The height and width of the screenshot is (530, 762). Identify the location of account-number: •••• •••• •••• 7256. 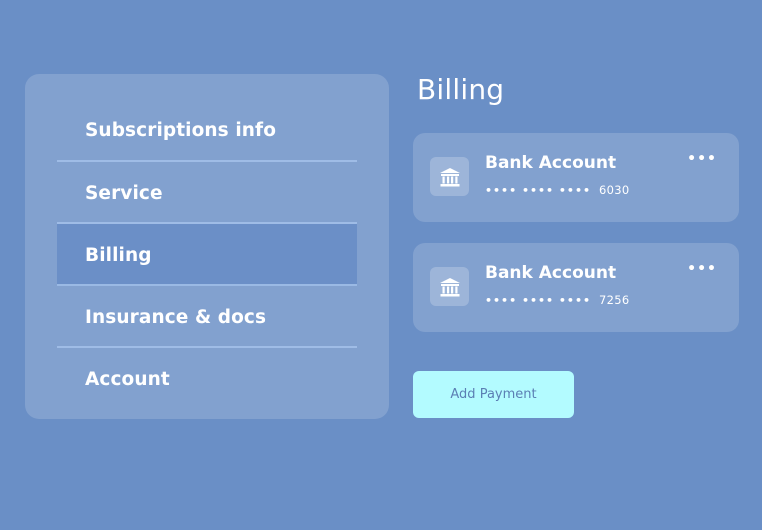
(557, 300).